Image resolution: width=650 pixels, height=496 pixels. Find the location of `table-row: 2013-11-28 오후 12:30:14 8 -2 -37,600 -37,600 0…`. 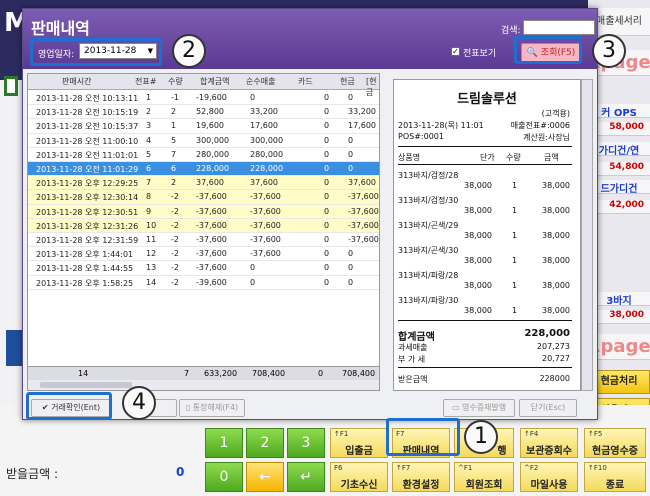

table-row: 2013-11-28 오후 12:30:14 8 -2 -37,600 -37,600 0… is located at coordinates (203, 197).